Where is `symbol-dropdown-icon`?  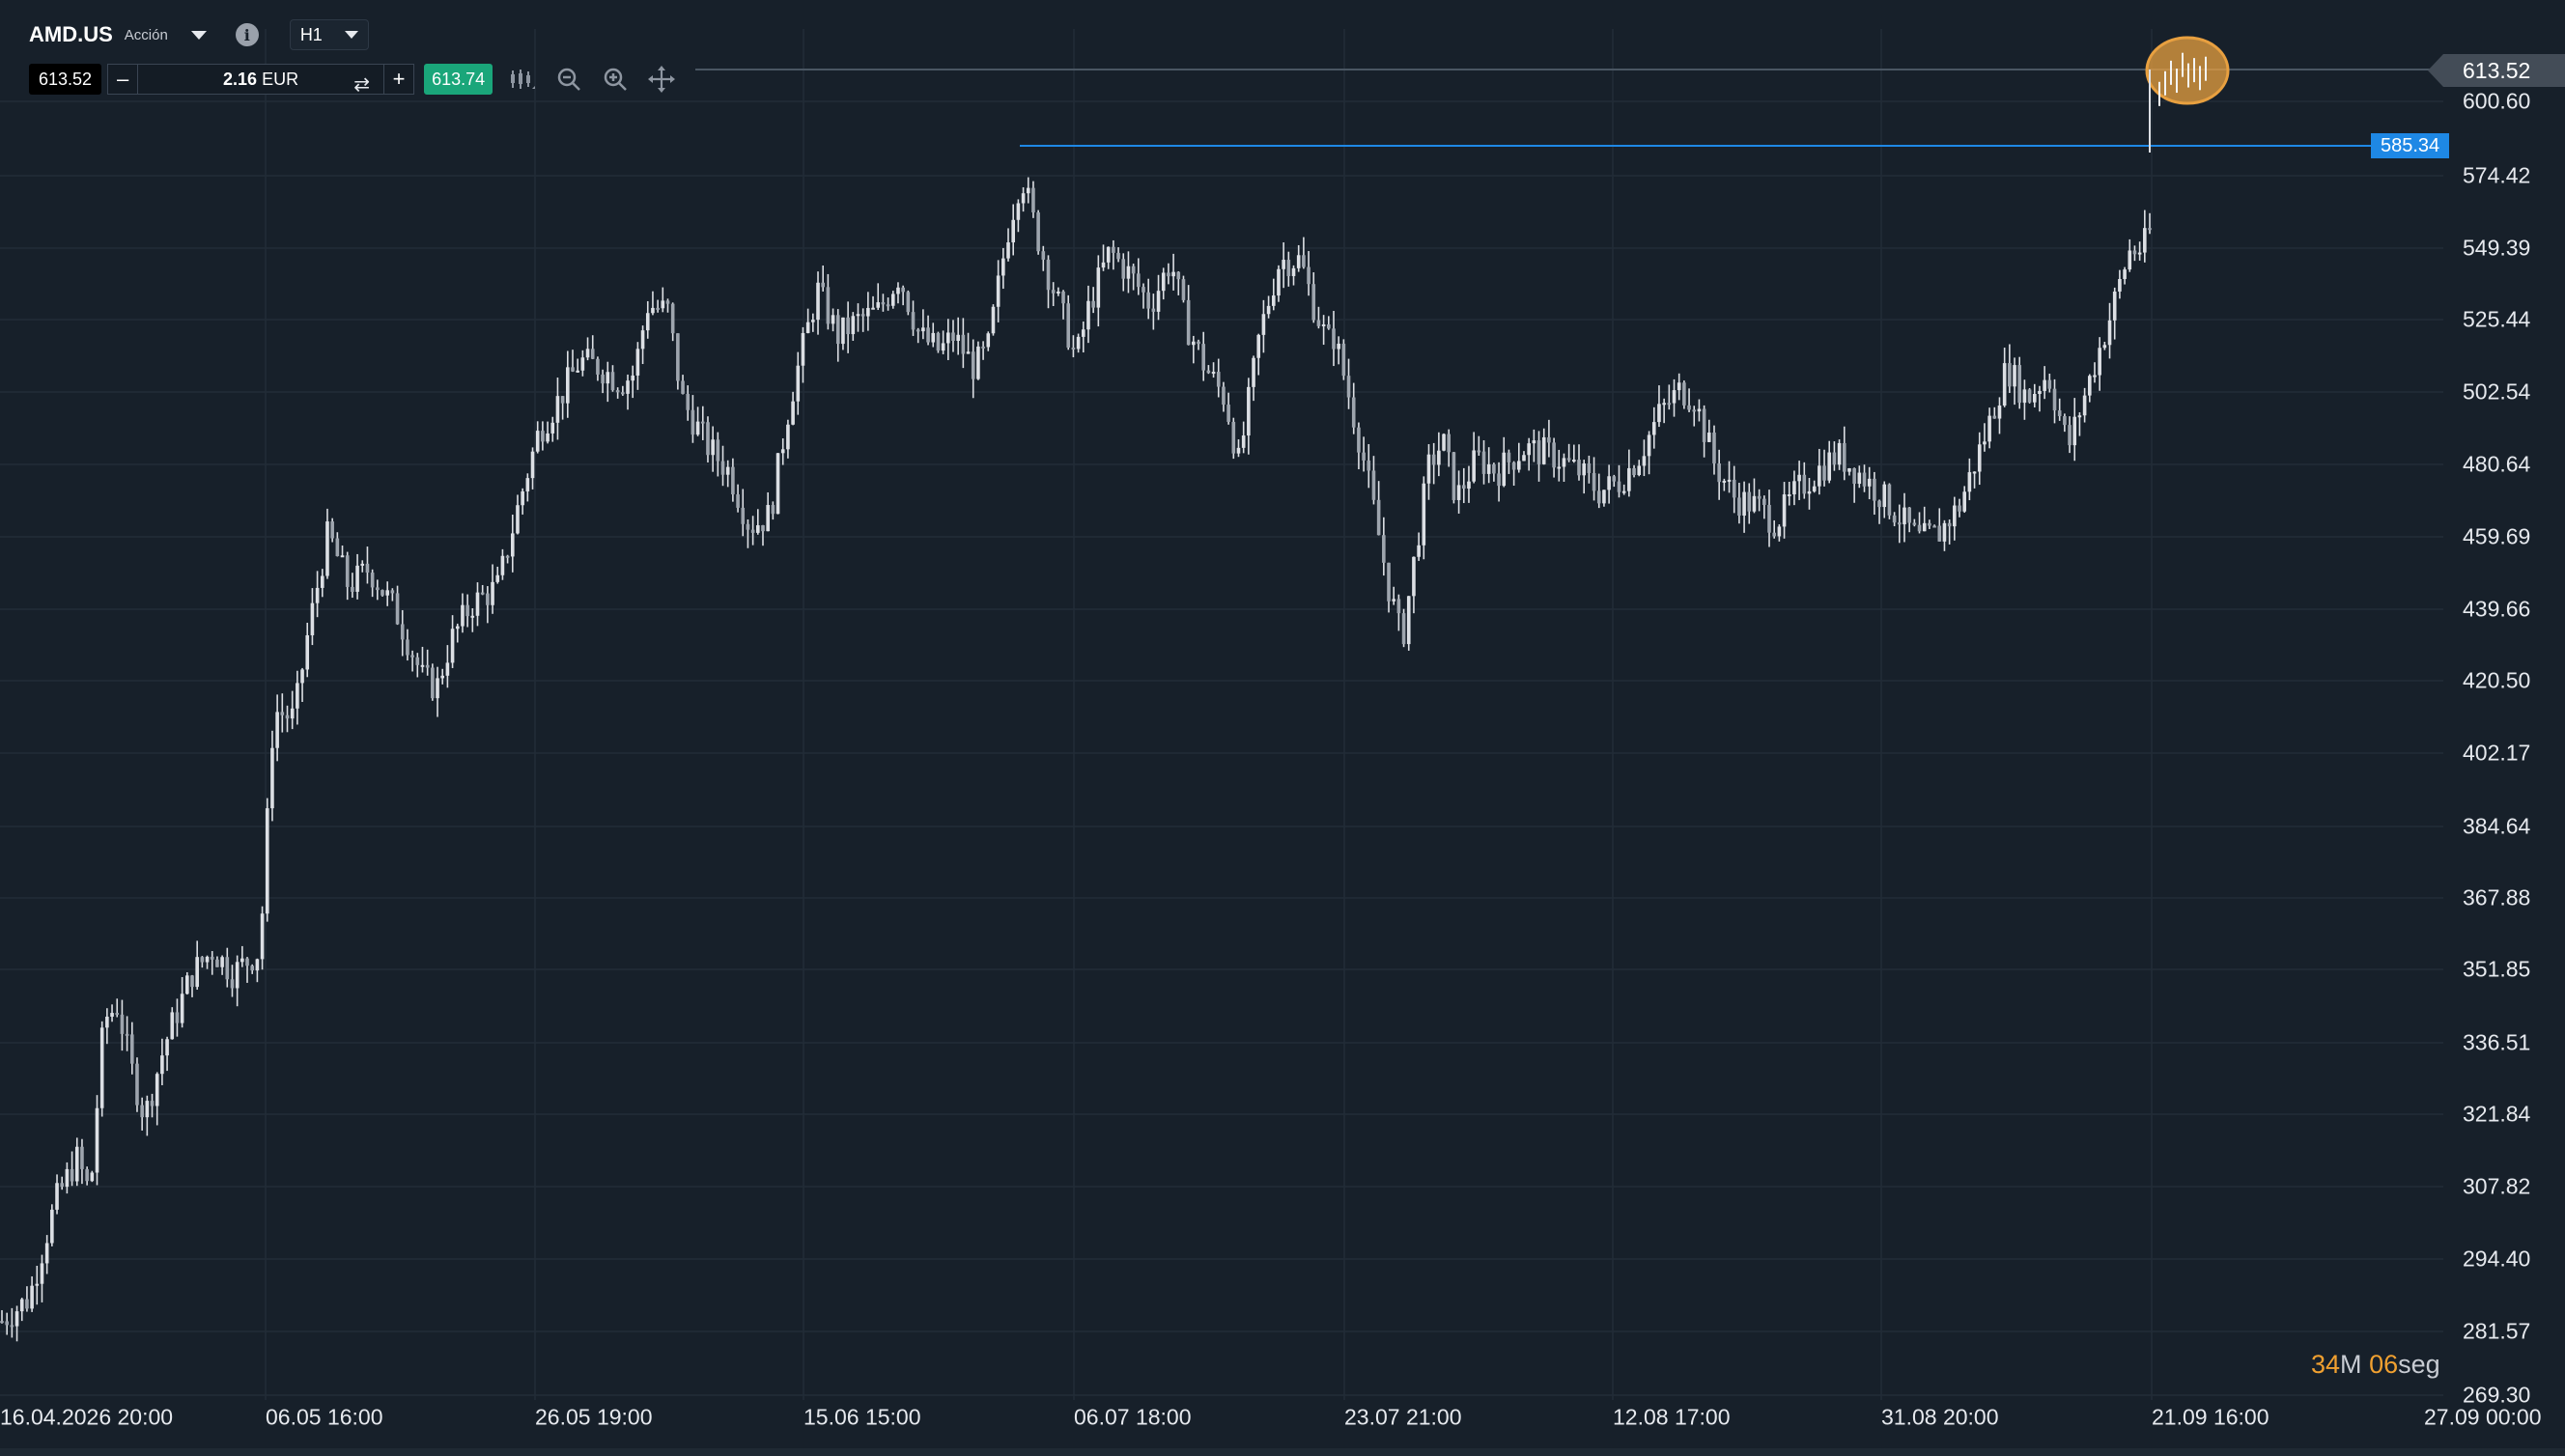
symbol-dropdown-icon is located at coordinates (198, 35).